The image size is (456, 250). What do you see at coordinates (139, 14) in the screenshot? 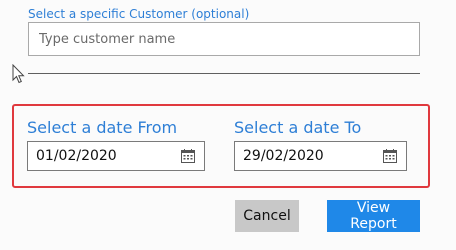
I see `customer-label: Select a specific Customer (optional)` at bounding box center [139, 14].